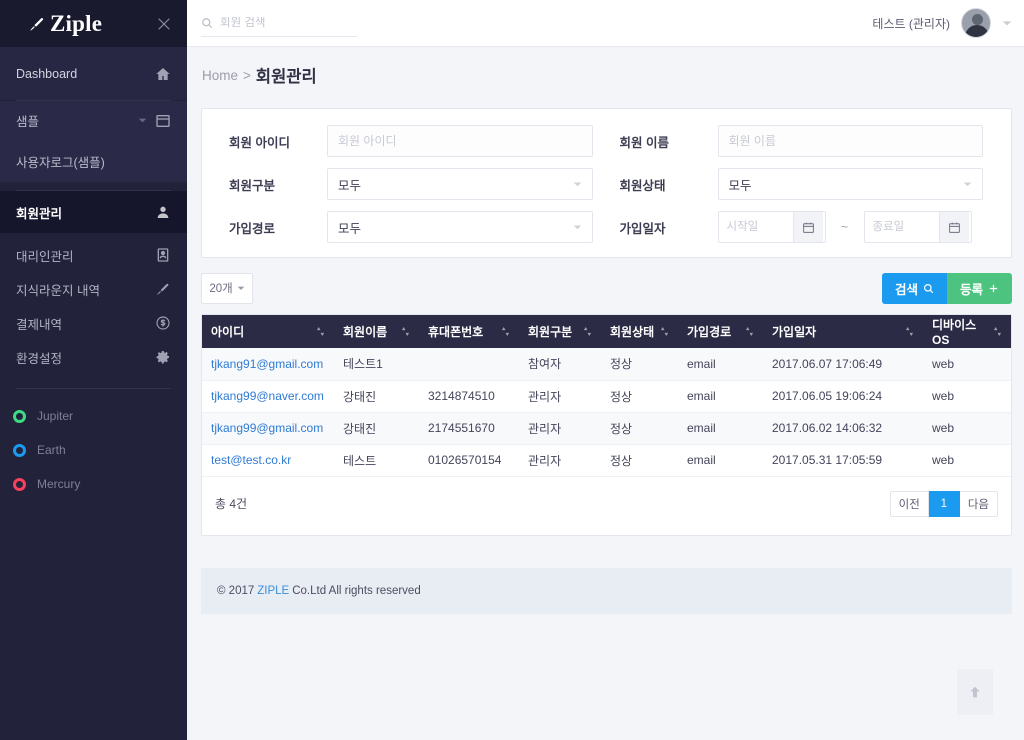 This screenshot has height=740, width=1024. I want to click on member-type-select: 모두, so click(460, 184).